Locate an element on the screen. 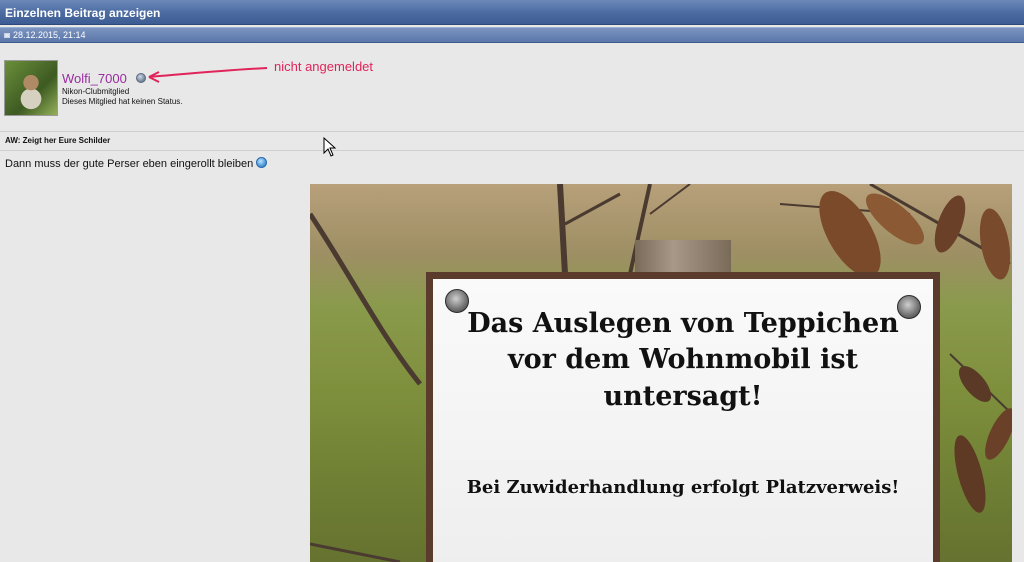 This screenshot has width=1024, height=562. page-header: Einzelnen Beitrag anzeigen is located at coordinates (512, 12).